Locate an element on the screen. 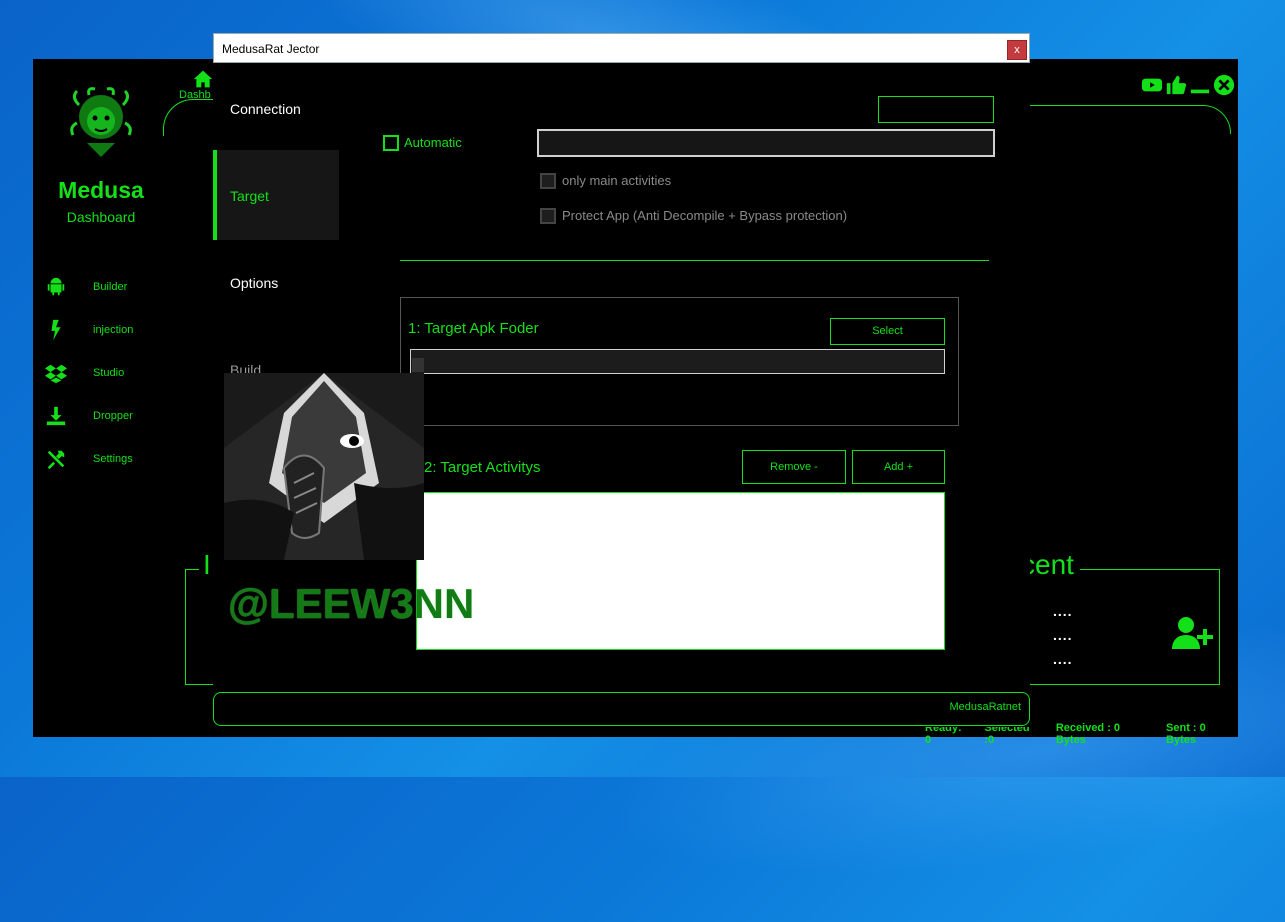 The width and height of the screenshot is (1285, 922). target-activities-title: 2: Target Activitys is located at coordinates (482, 467).